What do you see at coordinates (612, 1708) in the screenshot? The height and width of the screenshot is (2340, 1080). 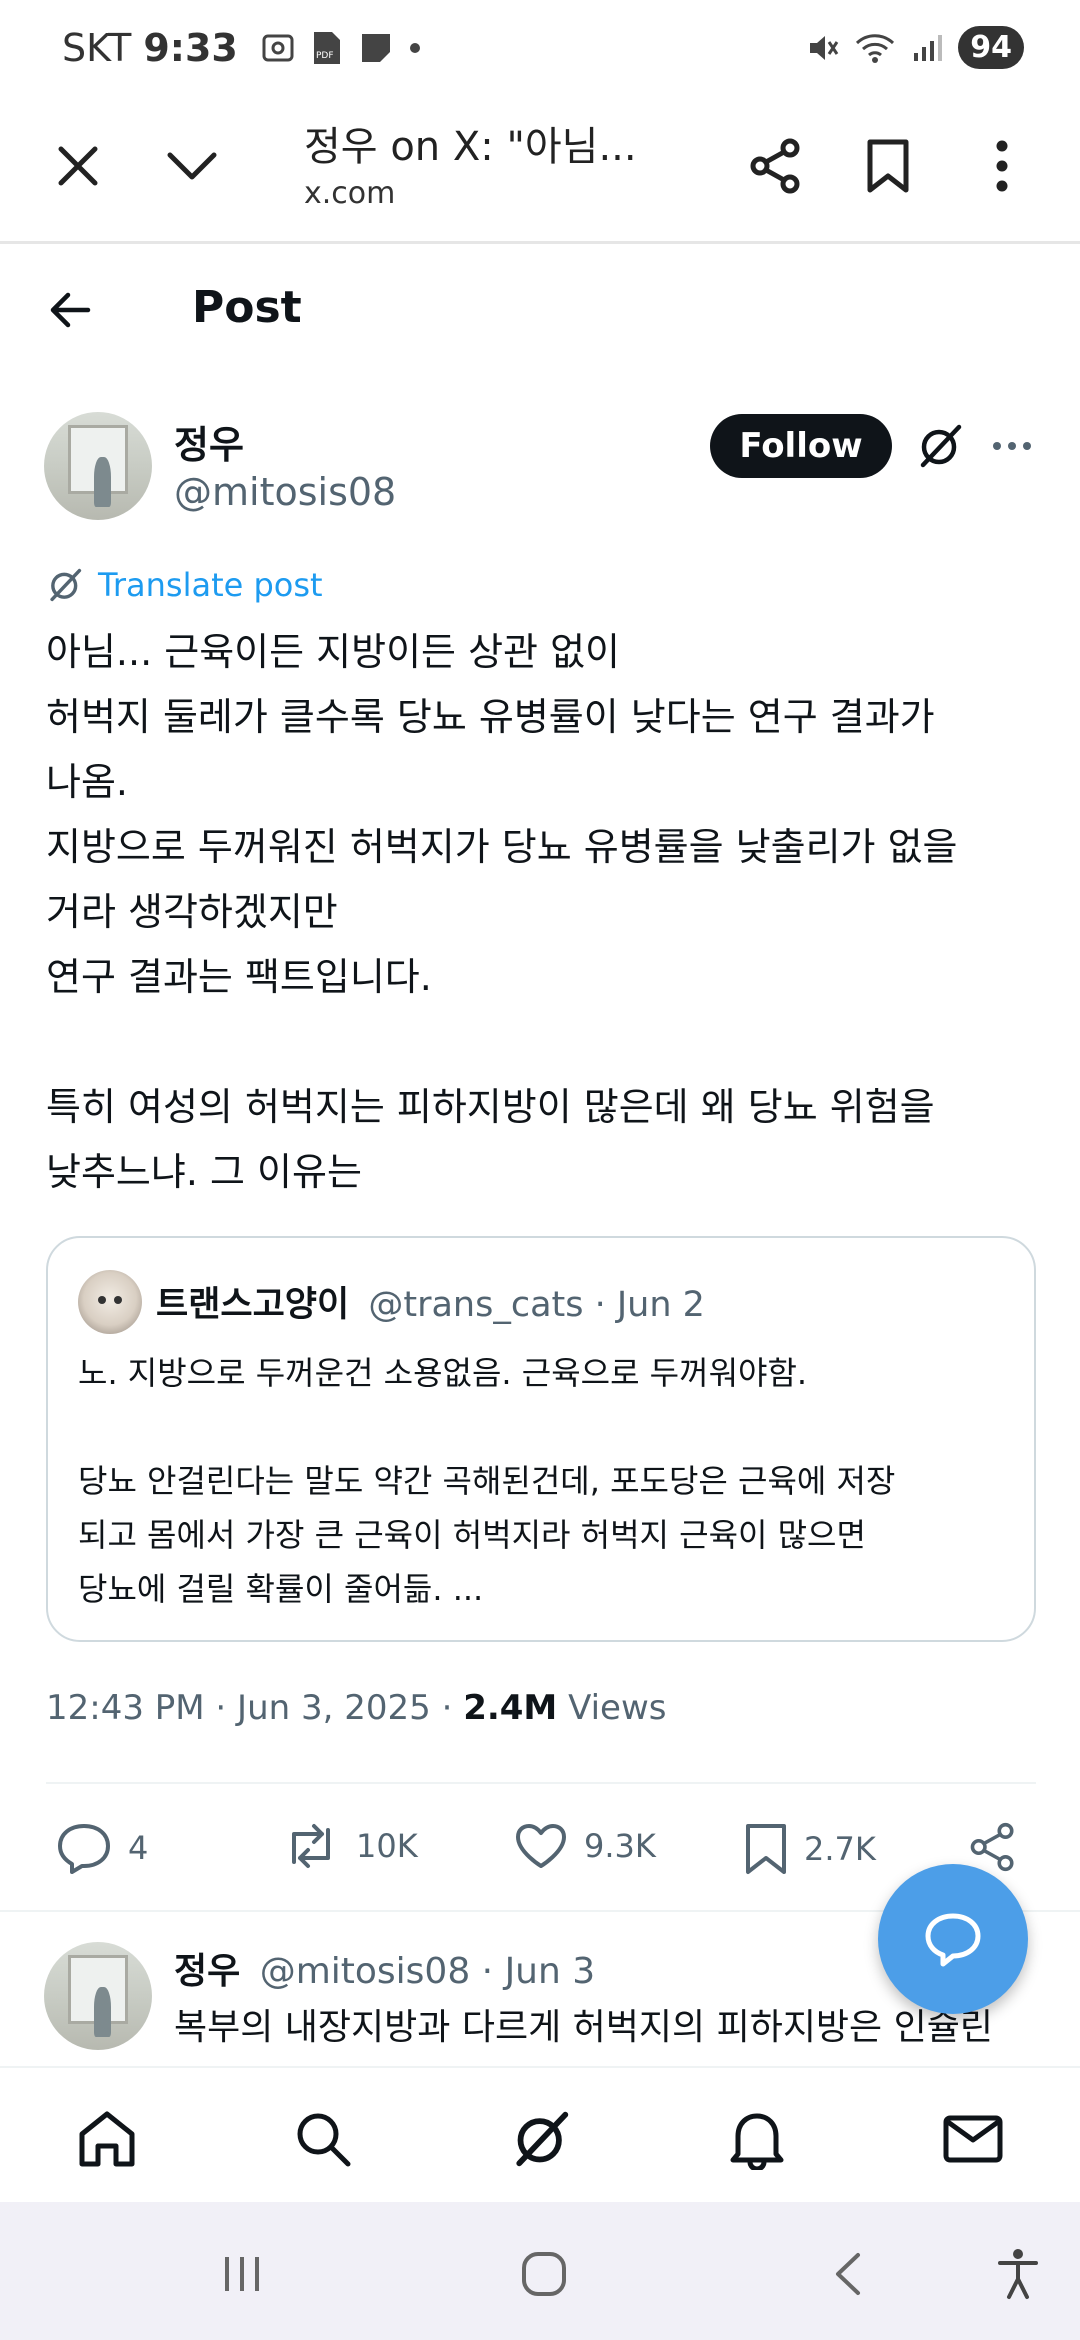 I see `views-label: Views` at bounding box center [612, 1708].